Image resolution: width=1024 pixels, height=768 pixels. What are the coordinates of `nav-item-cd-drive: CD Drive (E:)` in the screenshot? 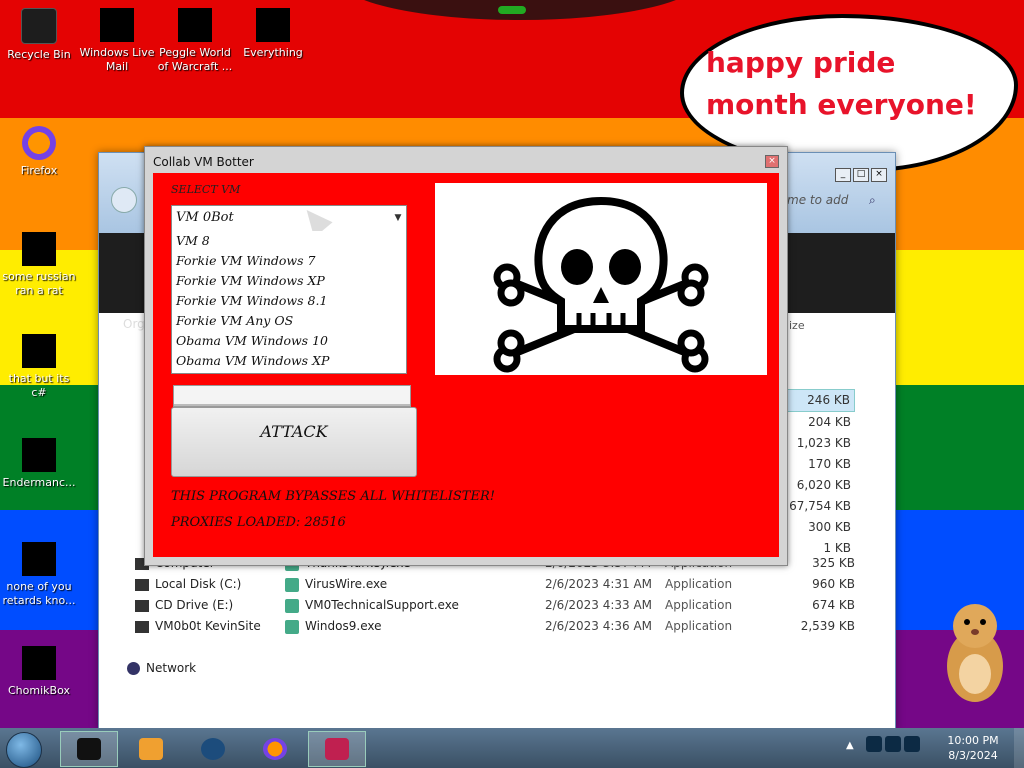 It's located at (184, 605).